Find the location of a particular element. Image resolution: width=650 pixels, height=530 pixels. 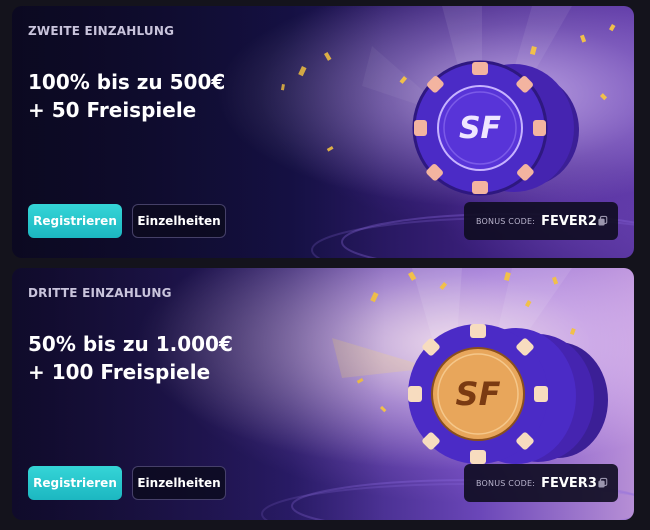

offer-kicker: DRITTE EINZAHLUNG is located at coordinates (100, 293).